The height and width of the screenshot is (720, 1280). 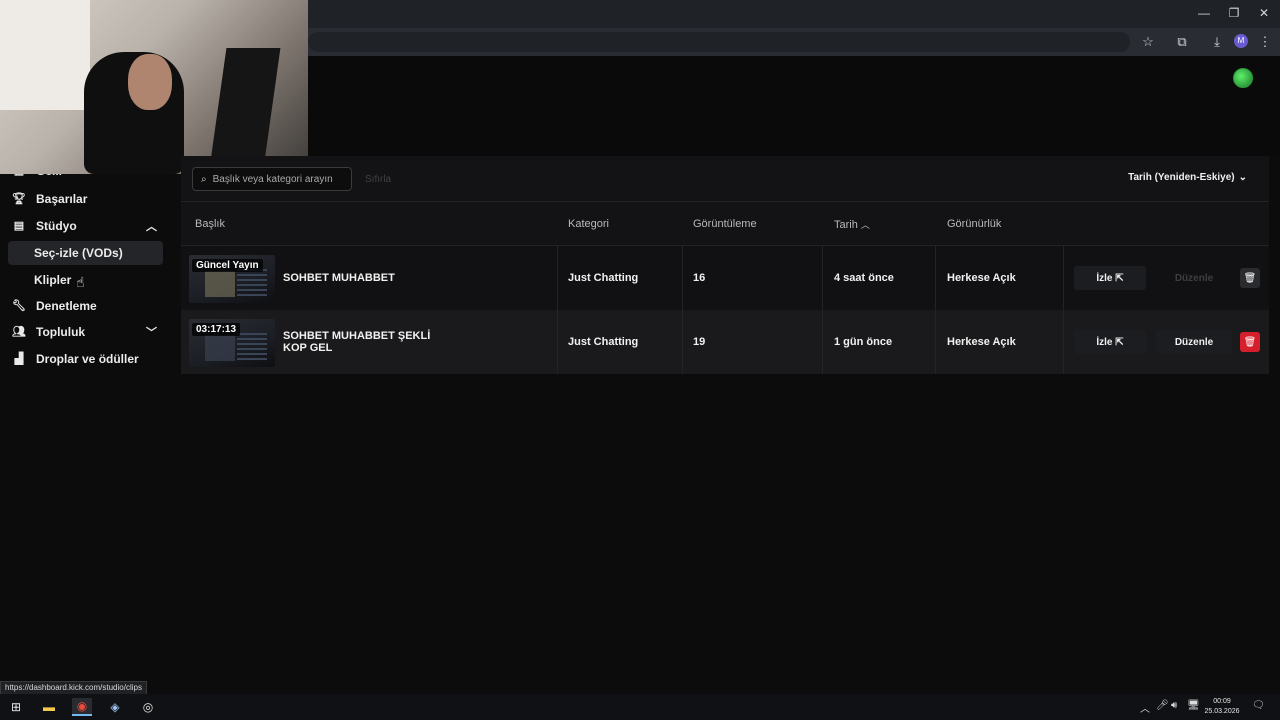 I want to click on vod-date: 1 gün önce, so click(x=863, y=342).